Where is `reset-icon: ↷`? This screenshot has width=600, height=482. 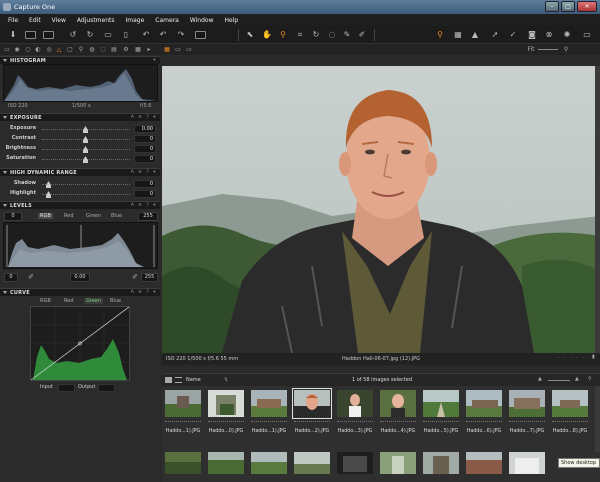
reset-icon: ↷ is located at coordinates (181, 35).